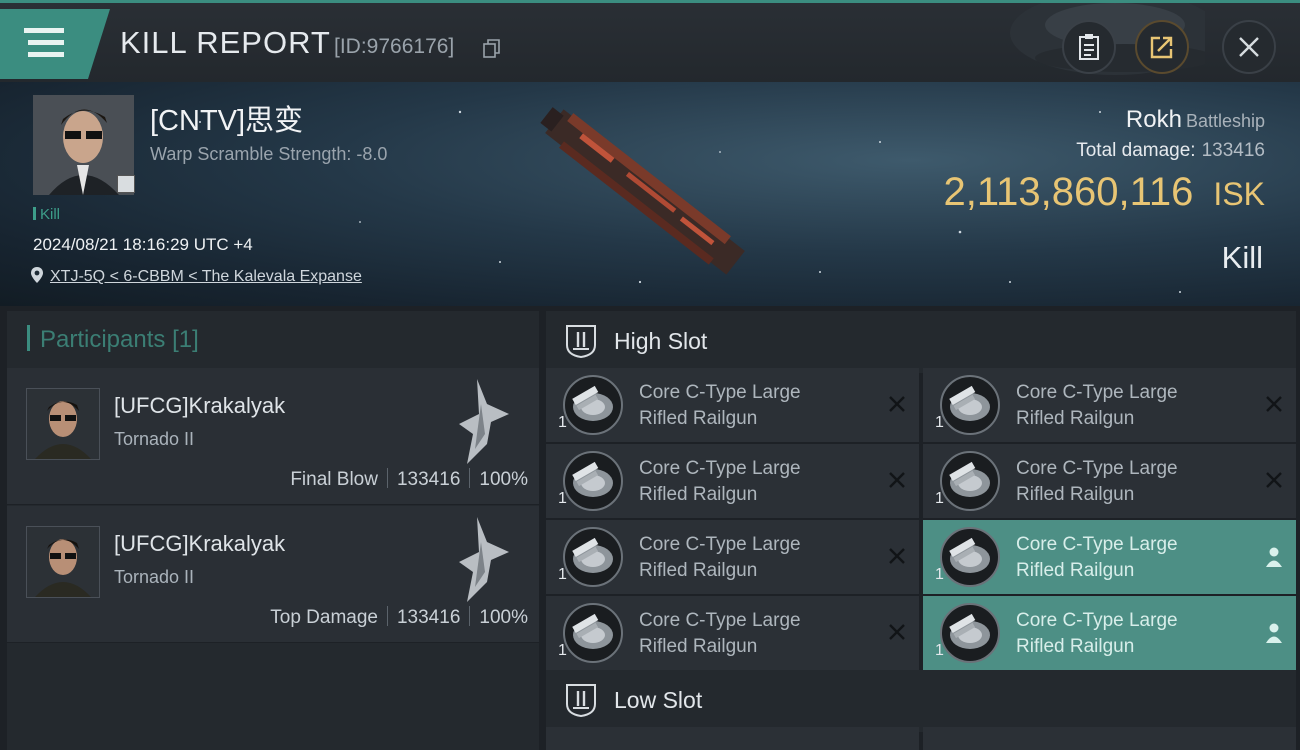 This screenshot has width=1300, height=750. I want to click on top-bar: KILL REPORT [ID:9766176], so click(650, 41).